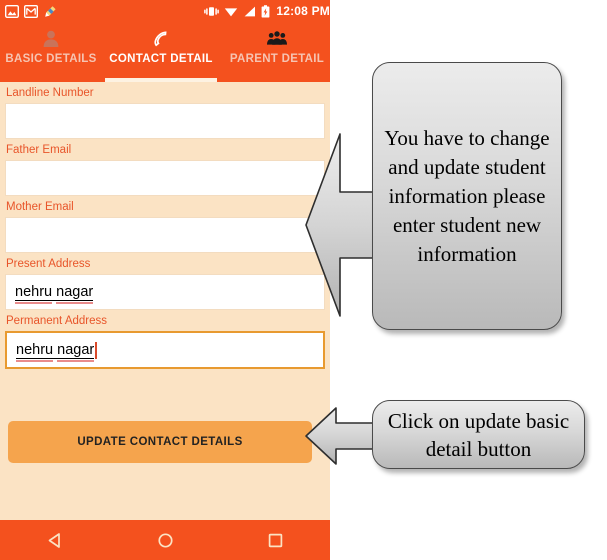 Image resolution: width=607 pixels, height=560 pixels. I want to click on recents-square-icon, so click(275, 540).